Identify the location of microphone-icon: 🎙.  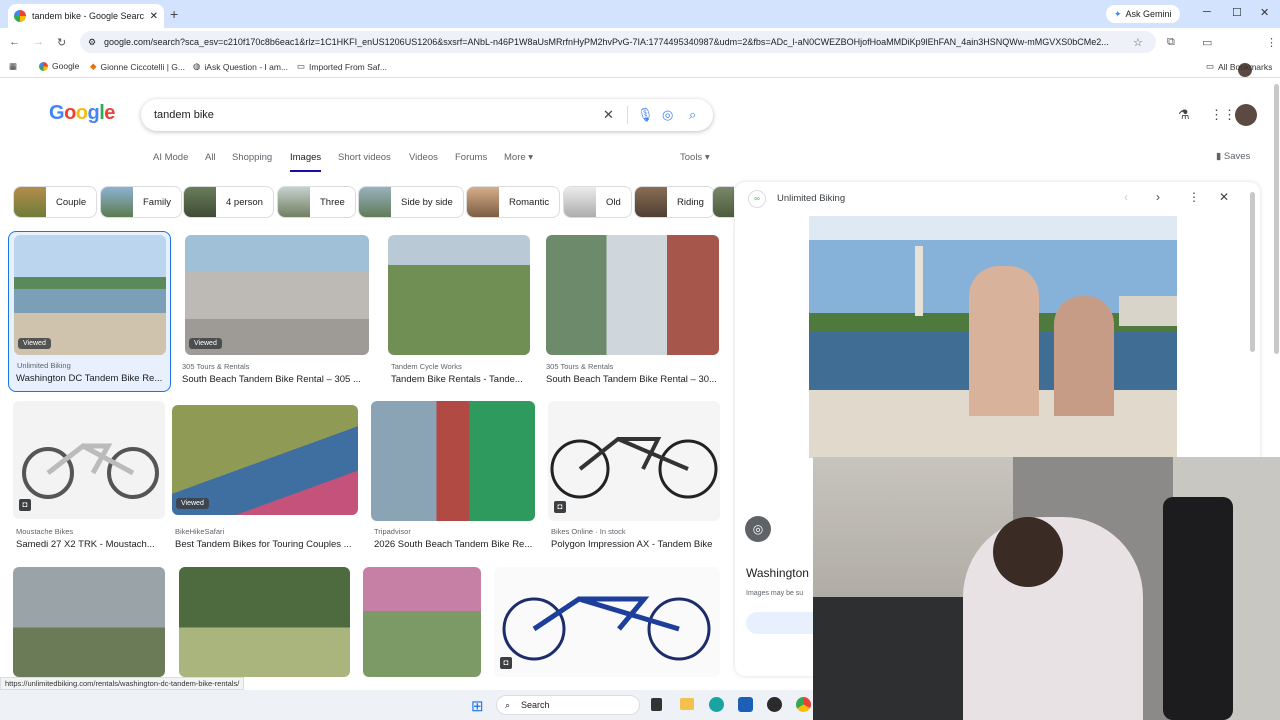
(645, 115).